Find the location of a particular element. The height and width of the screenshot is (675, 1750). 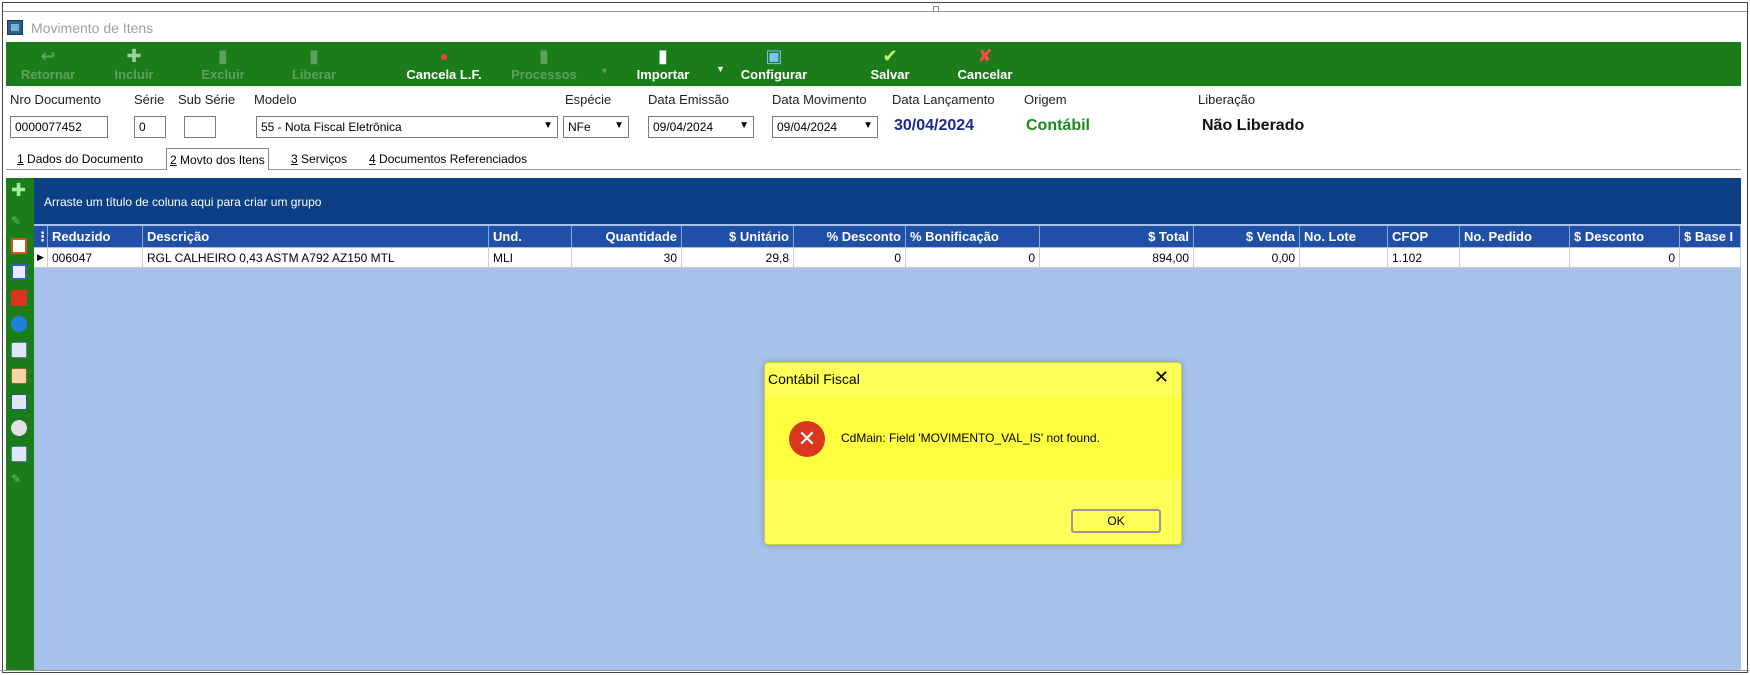

table-cell: 30 is located at coordinates (627, 258).